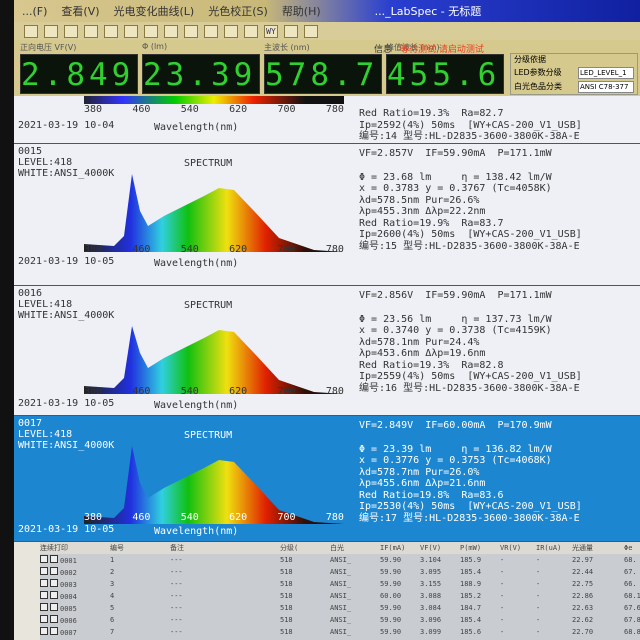 The width and height of the screenshot is (640, 640). What do you see at coordinates (431, 608) in the screenshot?
I see `cell: 3.084` at bounding box center [431, 608].